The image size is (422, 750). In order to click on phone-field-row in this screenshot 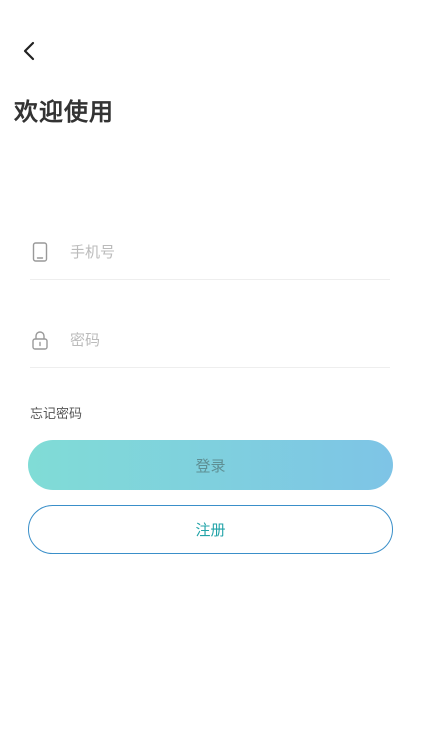, I will do `click(210, 252)`.